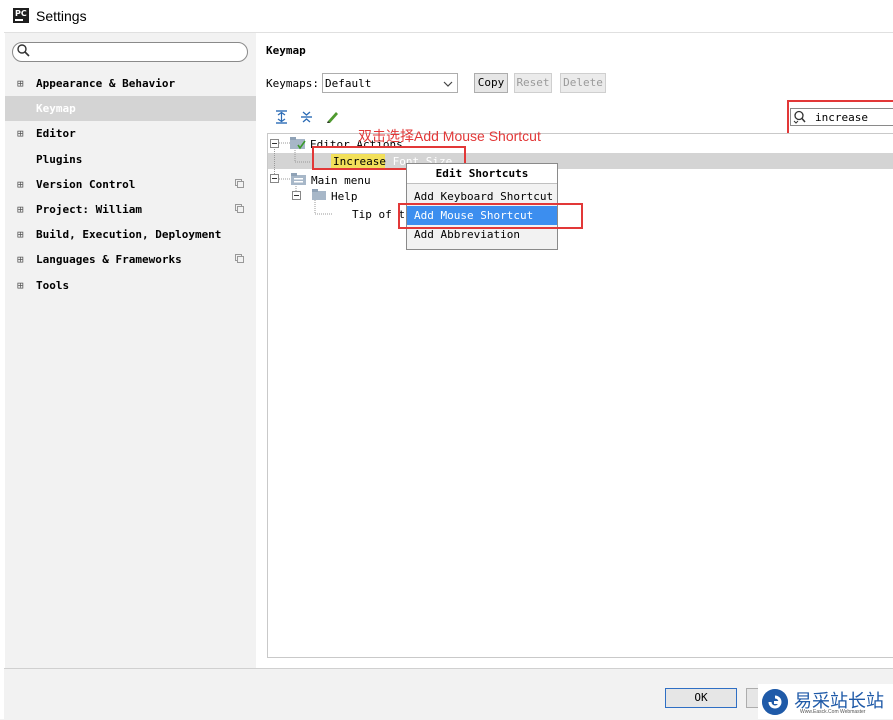 The width and height of the screenshot is (893, 720). I want to click on window-title: Settings, so click(61, 16).